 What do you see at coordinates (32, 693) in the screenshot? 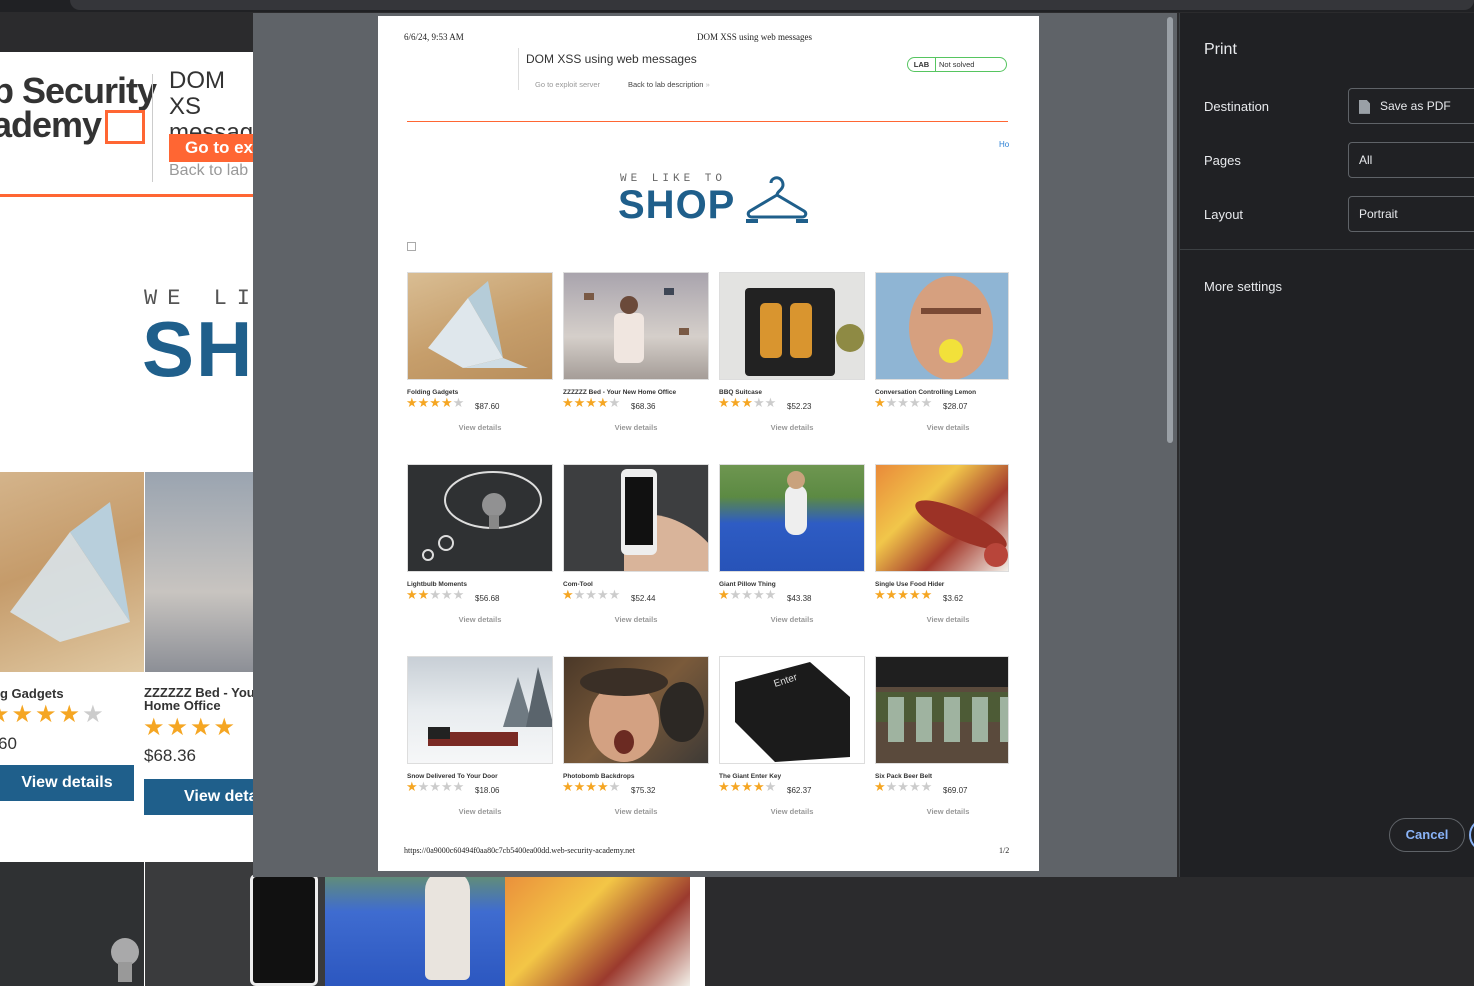
I see `bg-product-name-1: g Gadgets` at bounding box center [32, 693].